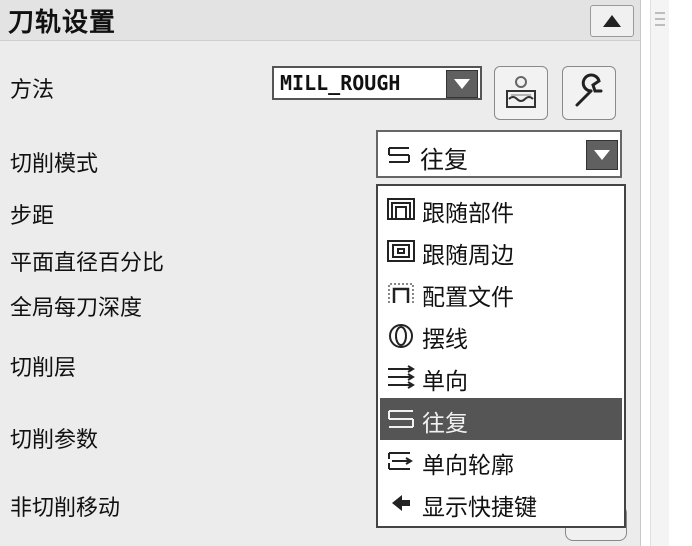 This screenshot has width=692, height=546. What do you see at coordinates (43, 366) in the screenshot?
I see `cut-levels-label: 切削层` at bounding box center [43, 366].